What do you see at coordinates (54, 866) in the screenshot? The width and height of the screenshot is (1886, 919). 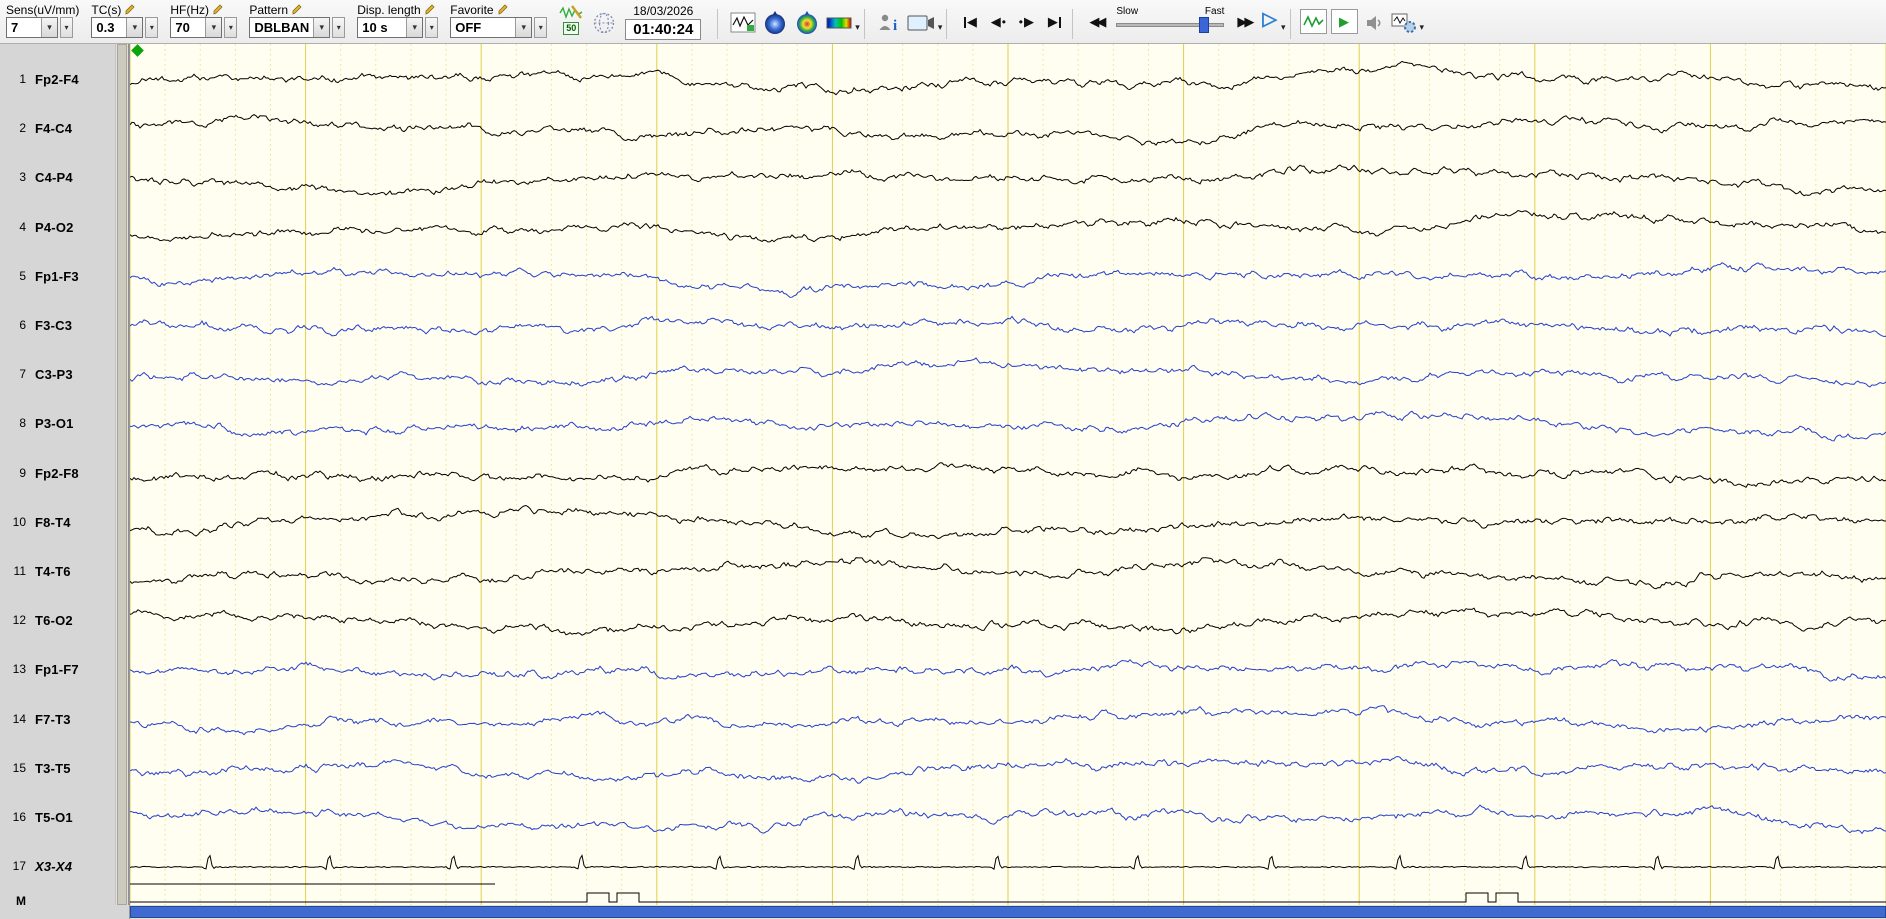 I see `channel-label: X3-X4` at bounding box center [54, 866].